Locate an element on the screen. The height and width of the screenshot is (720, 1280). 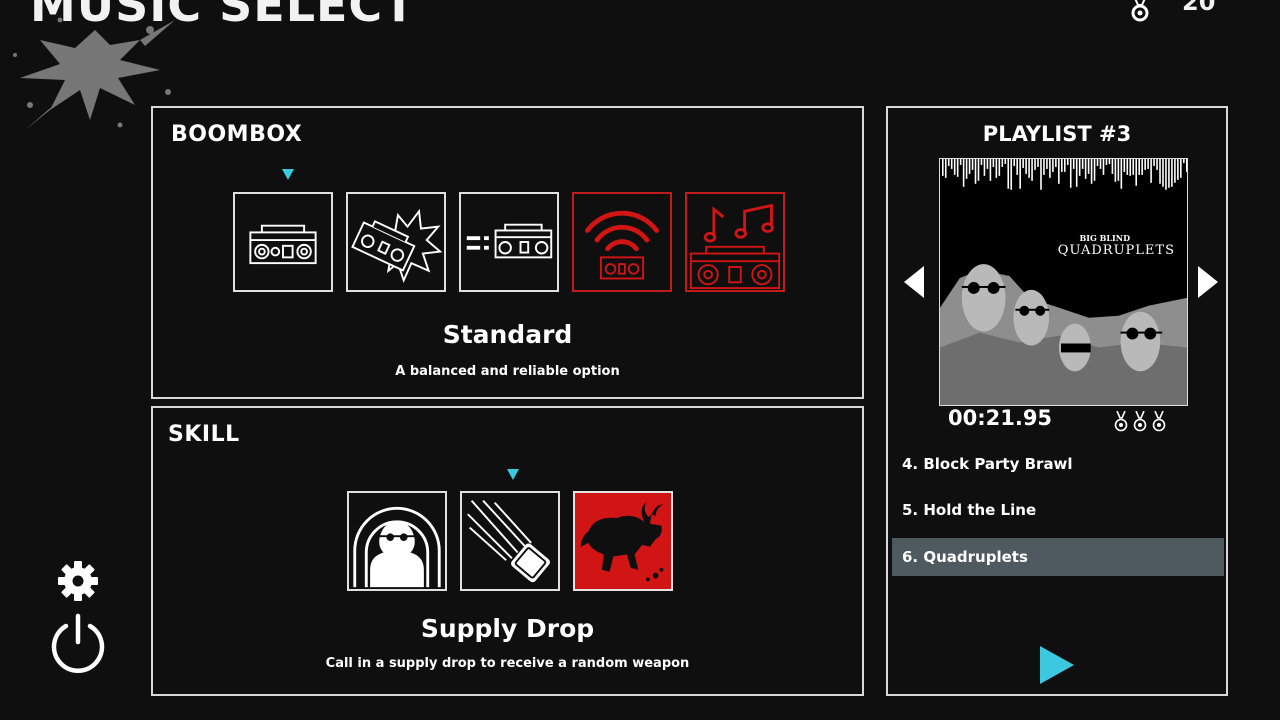
playlist-title: PLAYLIST #3 is located at coordinates (1057, 134).